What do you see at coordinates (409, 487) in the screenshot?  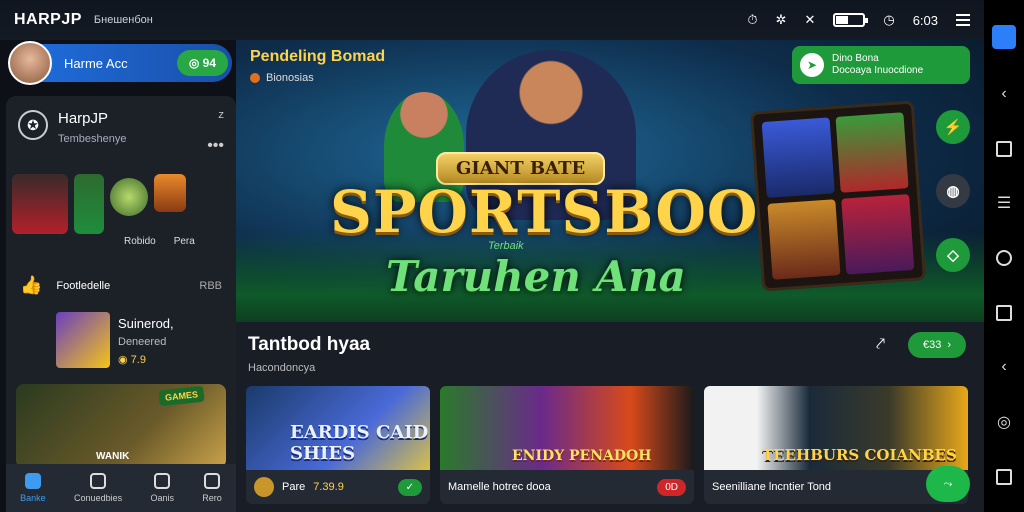 I see `game-card-action: ✓` at bounding box center [409, 487].